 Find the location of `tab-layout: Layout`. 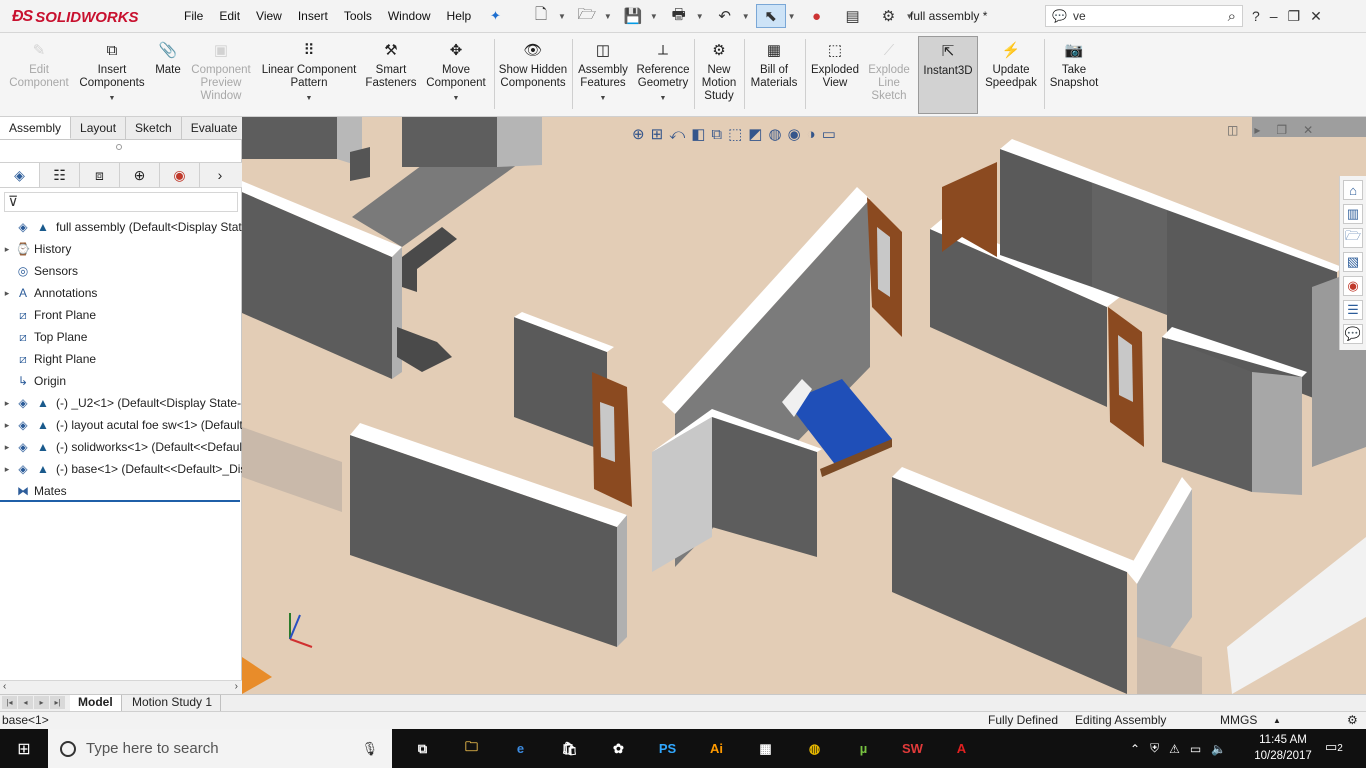

tab-layout: Layout is located at coordinates (99, 128).